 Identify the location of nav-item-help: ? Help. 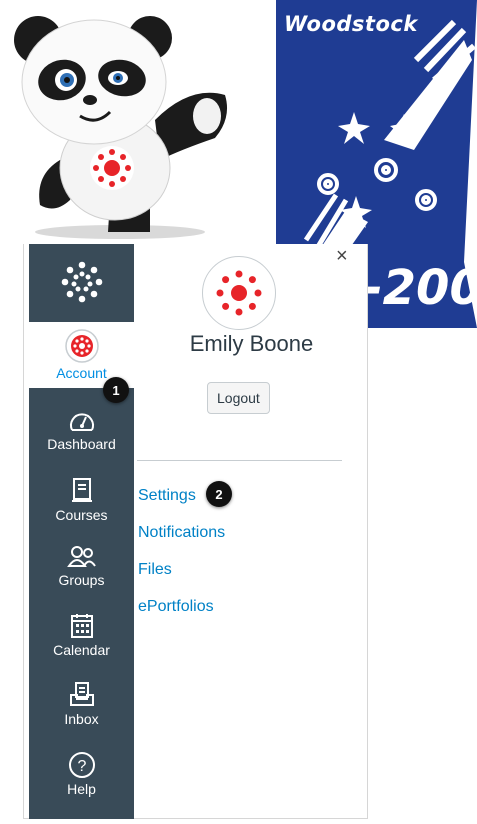
(81, 774).